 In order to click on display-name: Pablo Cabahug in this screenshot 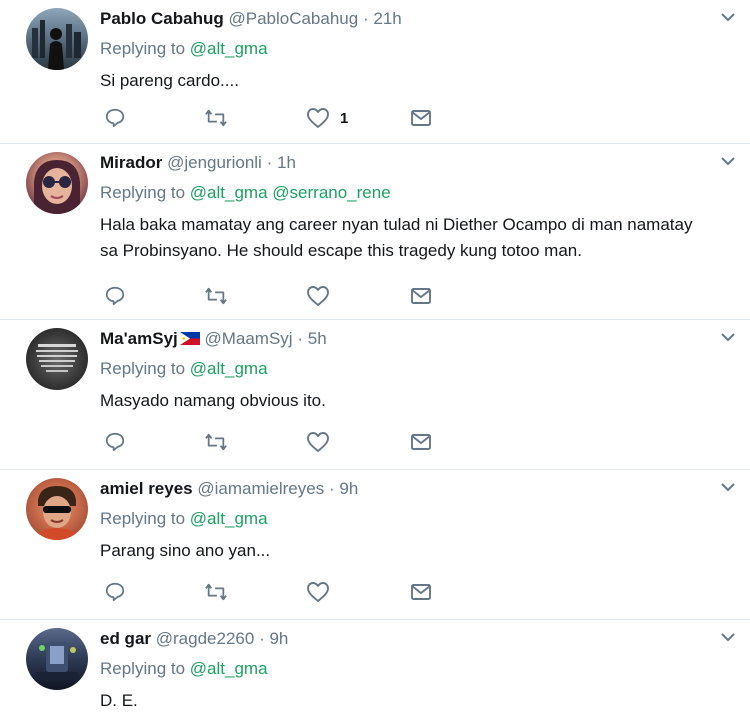, I will do `click(162, 18)`.